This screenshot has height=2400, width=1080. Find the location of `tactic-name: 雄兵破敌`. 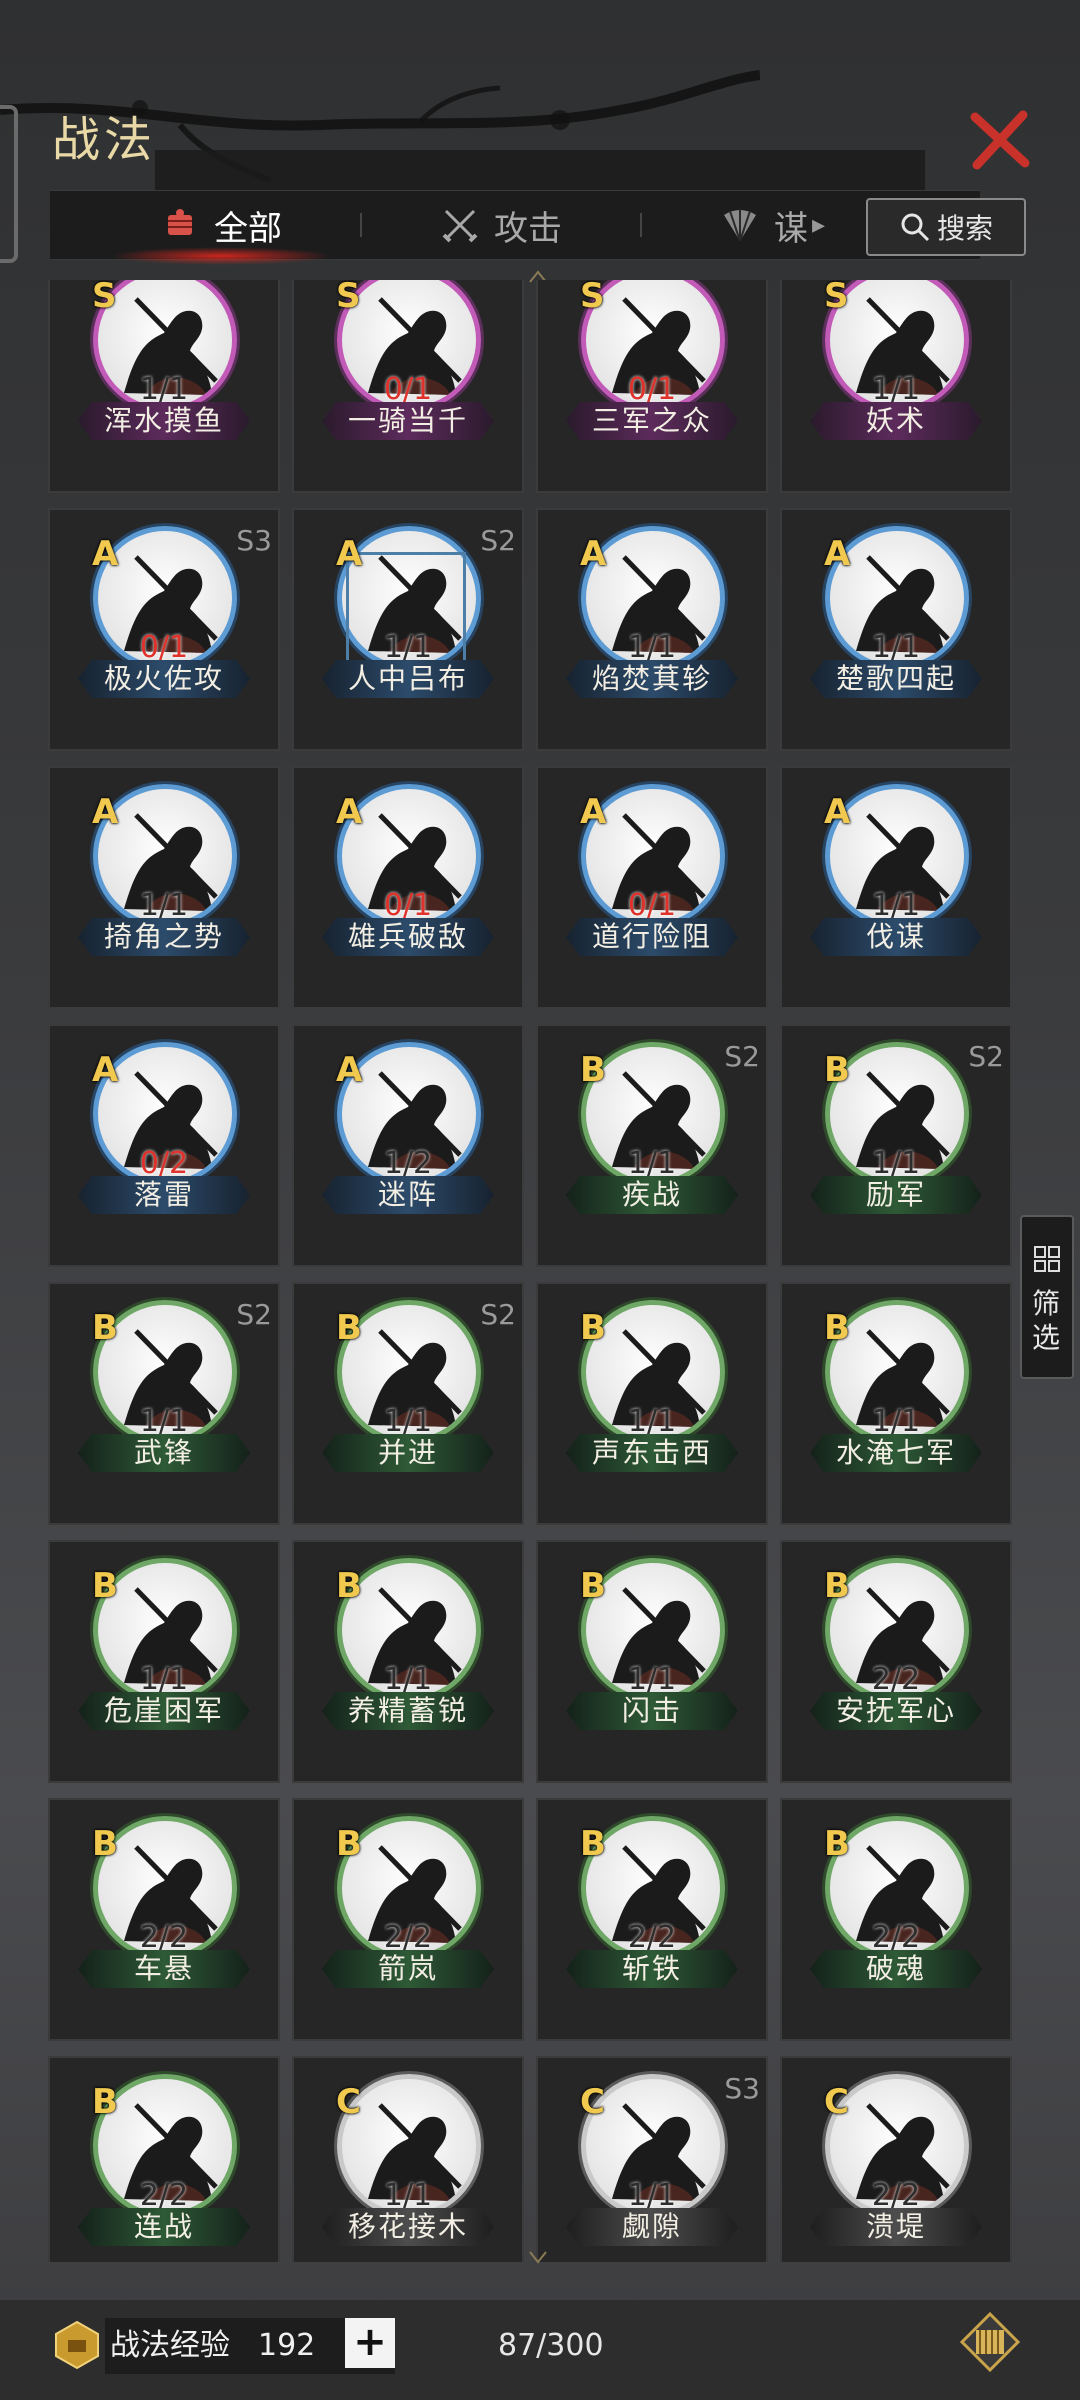

tactic-name: 雄兵破敌 is located at coordinates (408, 937).